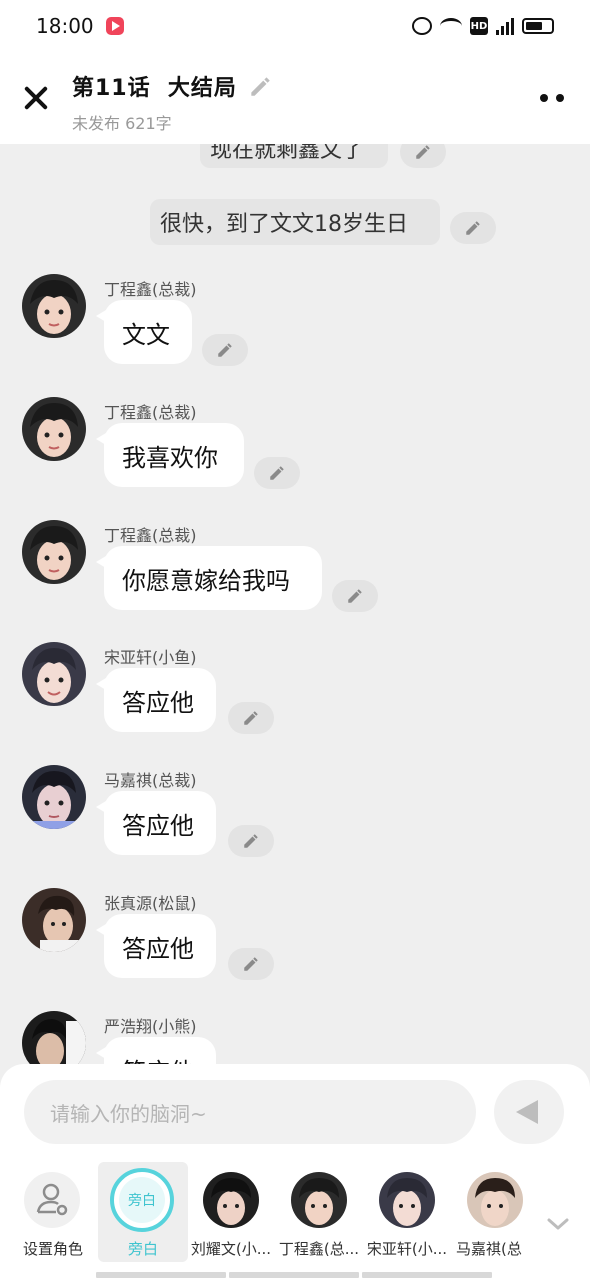  Describe the element at coordinates (172, 102) in the screenshot. I see `title-block: 第11话 大结局 未发布 621字` at that location.